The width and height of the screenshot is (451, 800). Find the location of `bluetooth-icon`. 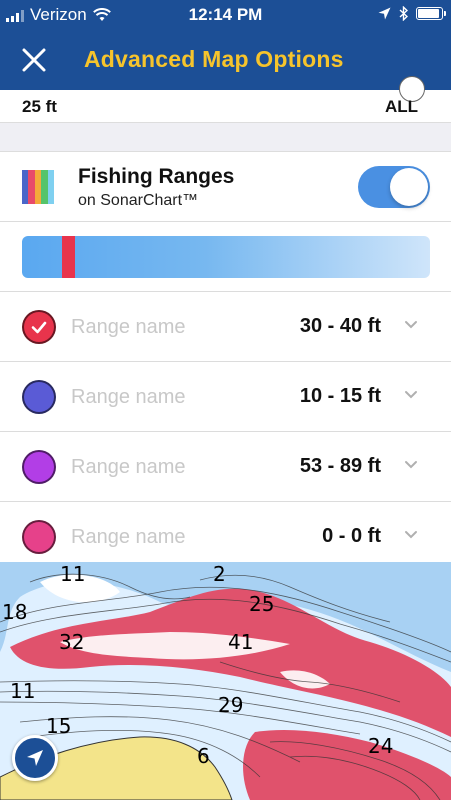

bluetooth-icon is located at coordinates (403, 13).